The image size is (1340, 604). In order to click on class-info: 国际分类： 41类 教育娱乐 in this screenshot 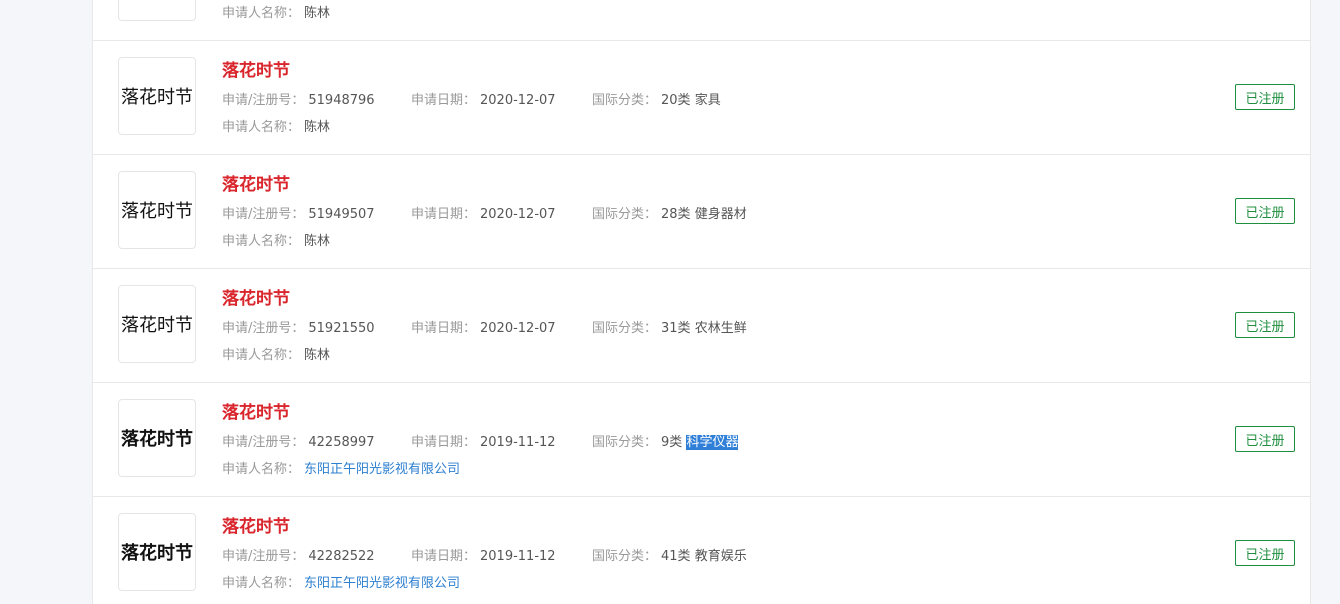, I will do `click(669, 557)`.